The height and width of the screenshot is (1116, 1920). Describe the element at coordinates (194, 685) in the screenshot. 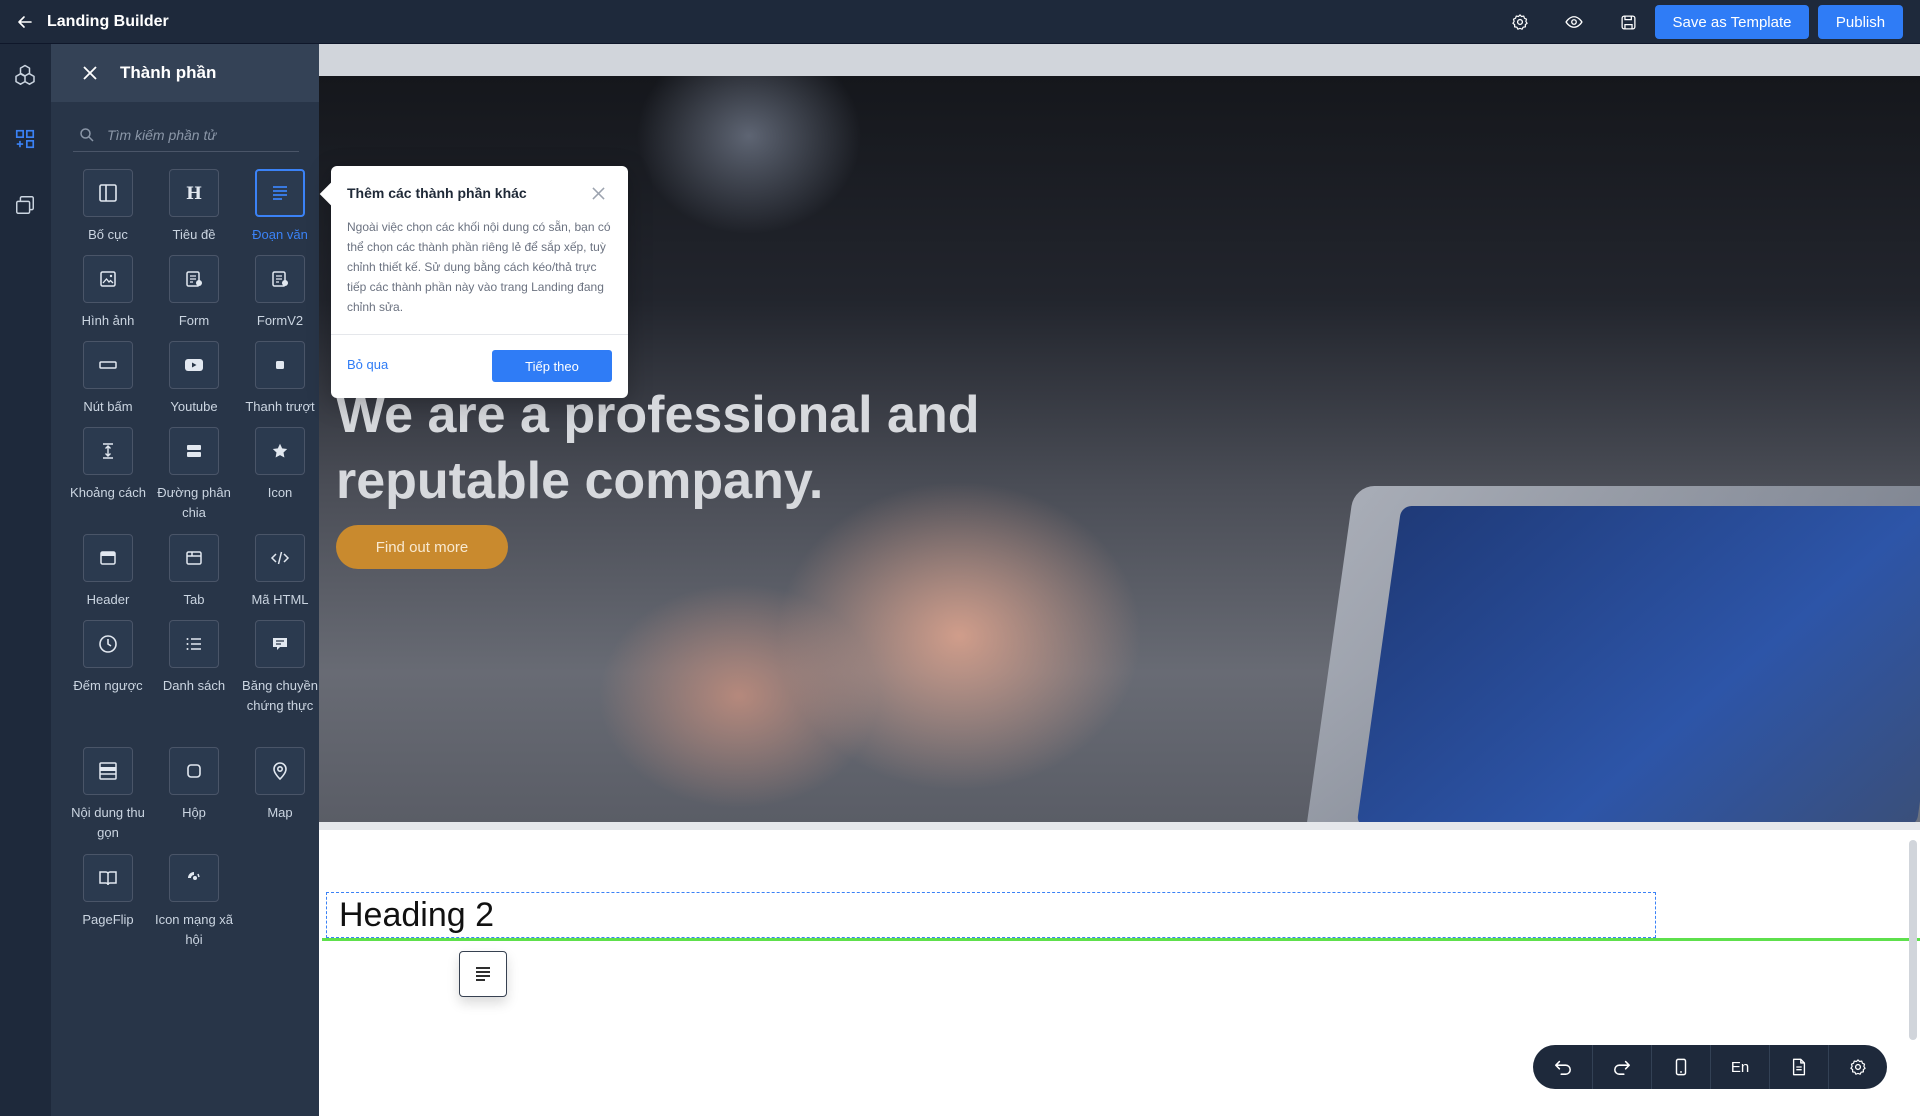

I see `component-label: Danh sách` at that location.